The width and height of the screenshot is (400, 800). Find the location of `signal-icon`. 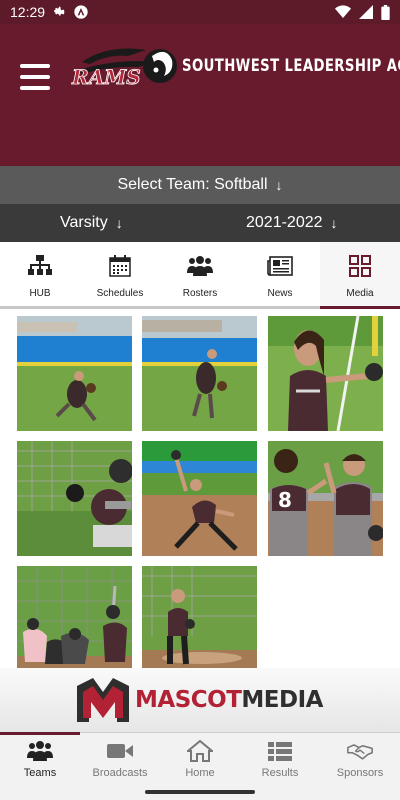

signal-icon is located at coordinates (366, 12).